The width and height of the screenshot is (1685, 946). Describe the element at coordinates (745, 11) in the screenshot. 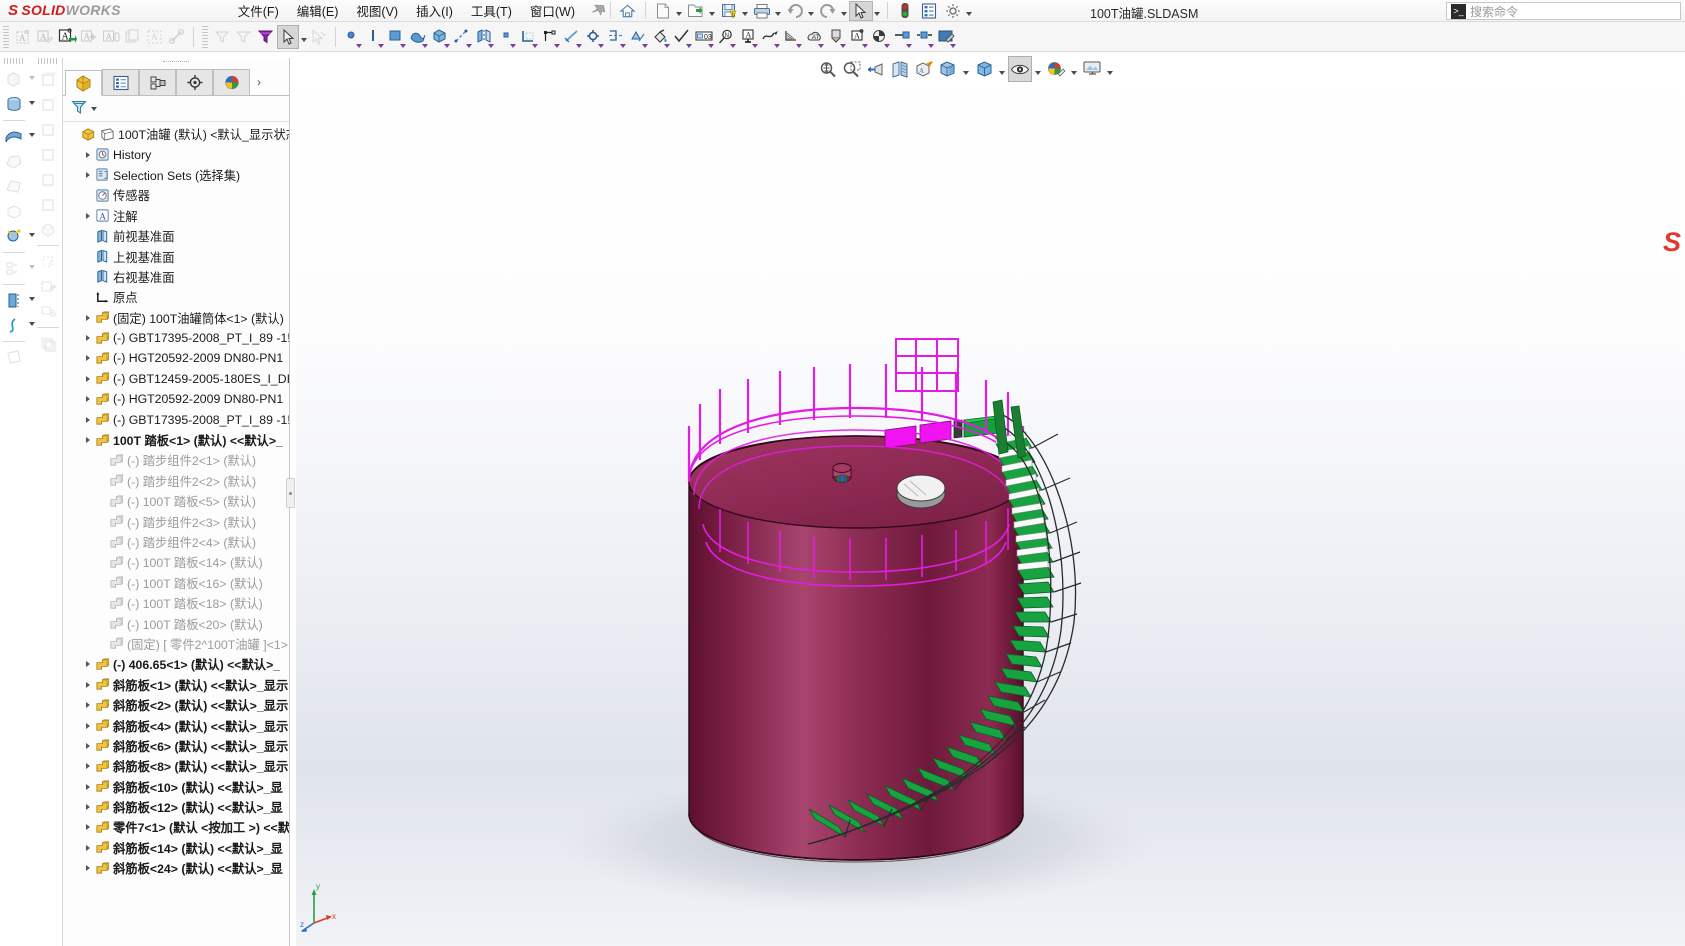

I see `save-caret` at that location.